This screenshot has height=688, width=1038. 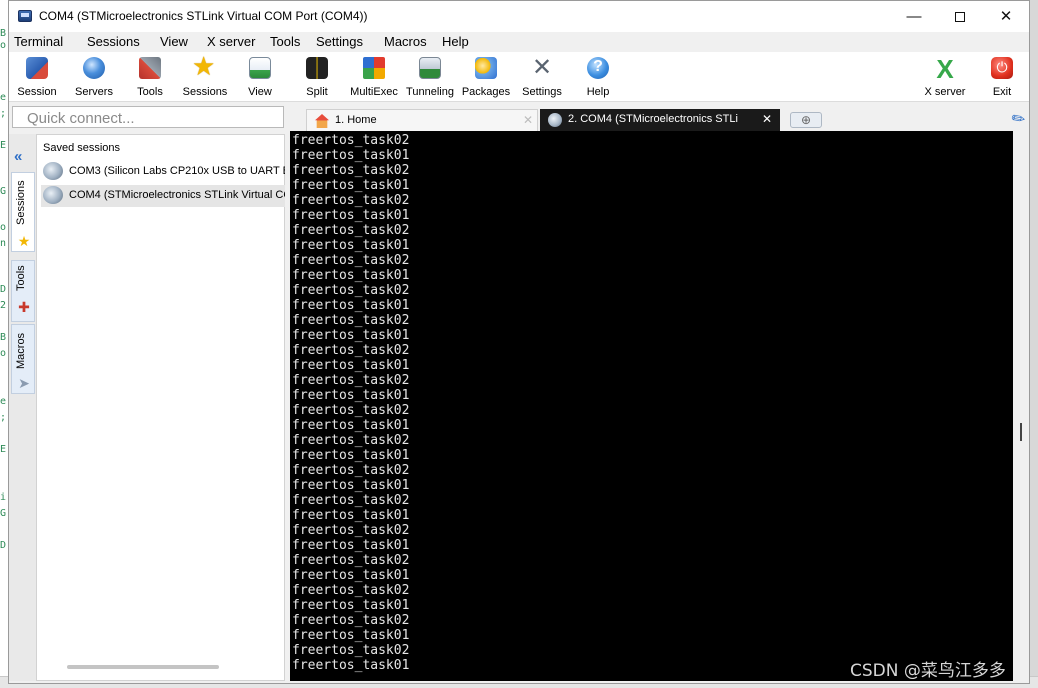 What do you see at coordinates (23, 212) in the screenshot?
I see `side-tab-sessions: Sessions ★` at bounding box center [23, 212].